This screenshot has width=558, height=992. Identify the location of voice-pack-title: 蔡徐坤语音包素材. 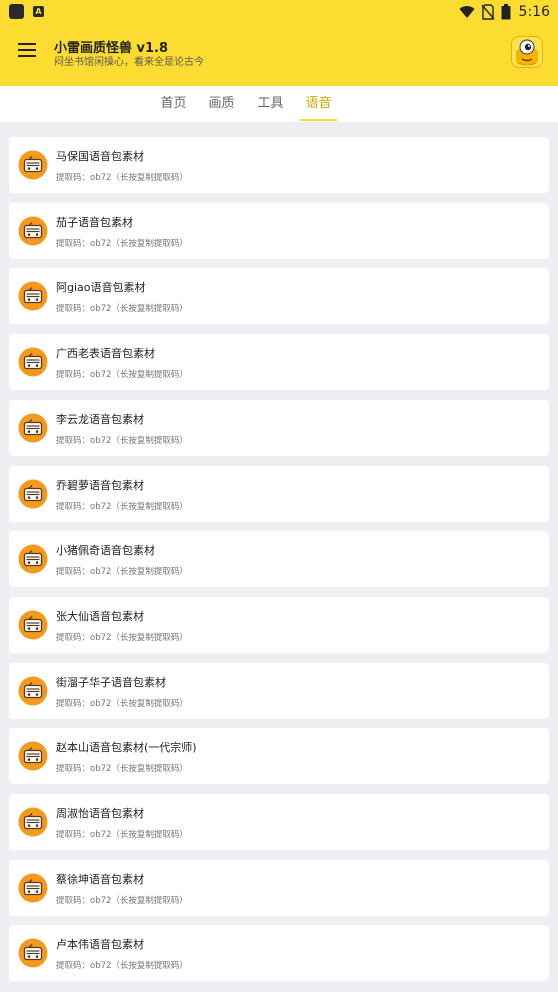
(100, 879).